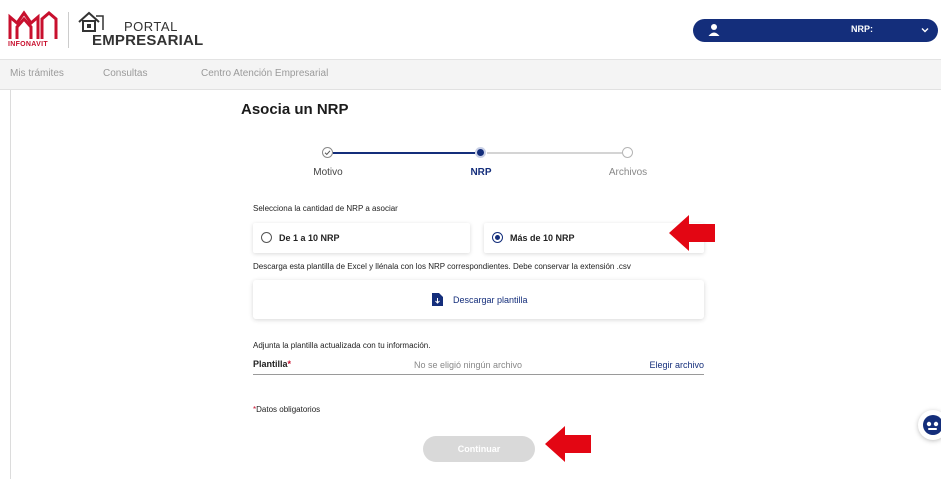 The width and height of the screenshot is (941, 479). Describe the element at coordinates (309, 238) in the screenshot. I see `option-1-to-10-label: De 1 a 10 NRP` at that location.